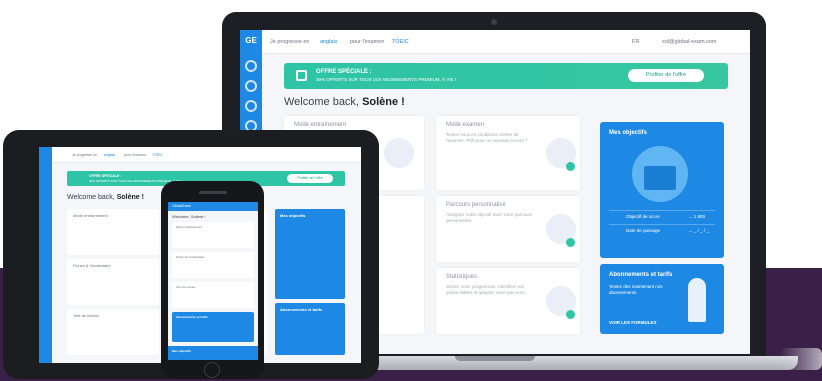  I want to click on exam-date-value: → _ / _ / _, so click(698, 230).